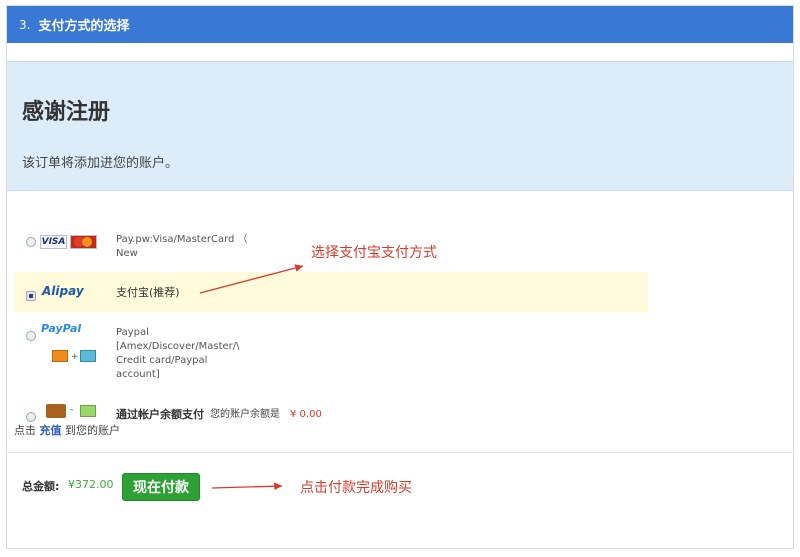 The width and height of the screenshot is (800, 557). What do you see at coordinates (84, 26) in the screenshot?
I see `panel-title: 支付方式的选择` at bounding box center [84, 26].